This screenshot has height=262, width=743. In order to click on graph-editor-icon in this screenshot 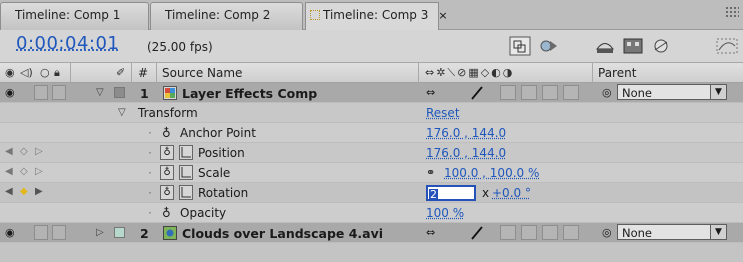, I will do `click(727, 46)`.